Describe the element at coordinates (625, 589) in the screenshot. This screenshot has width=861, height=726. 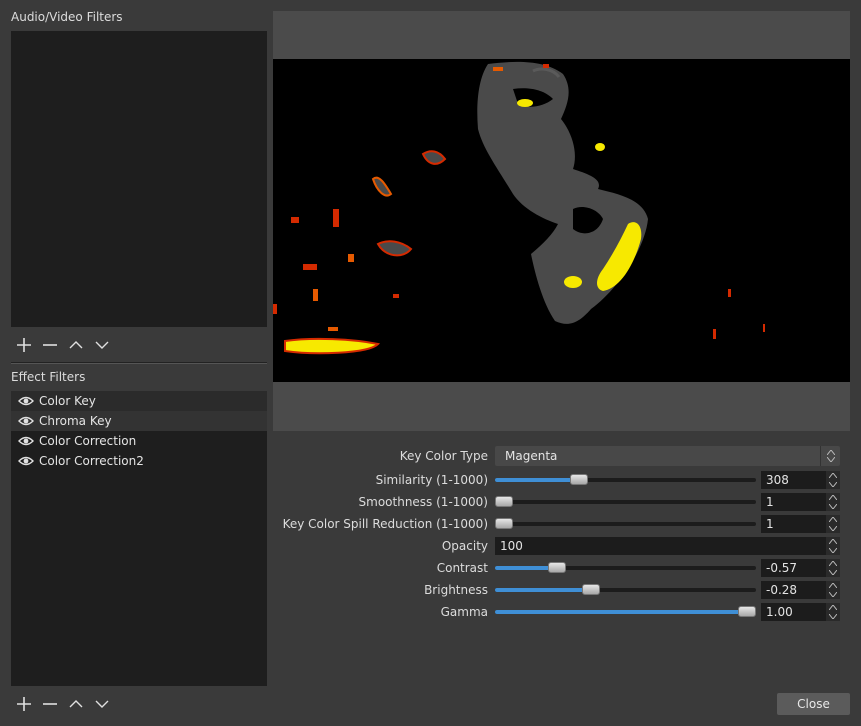
I see `brightness-slider` at that location.